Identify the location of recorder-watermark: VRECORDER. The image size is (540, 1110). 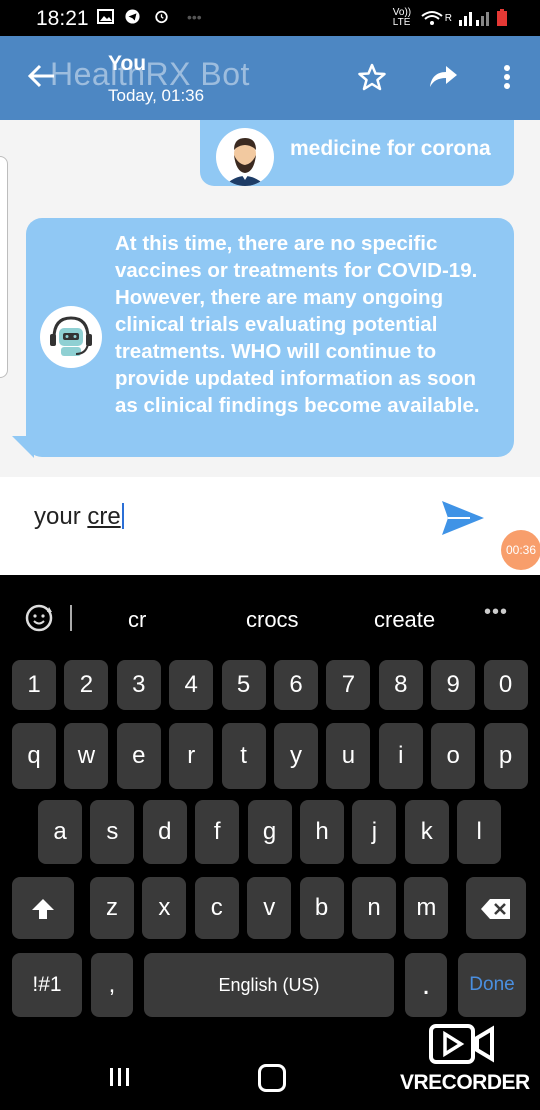
(465, 1060).